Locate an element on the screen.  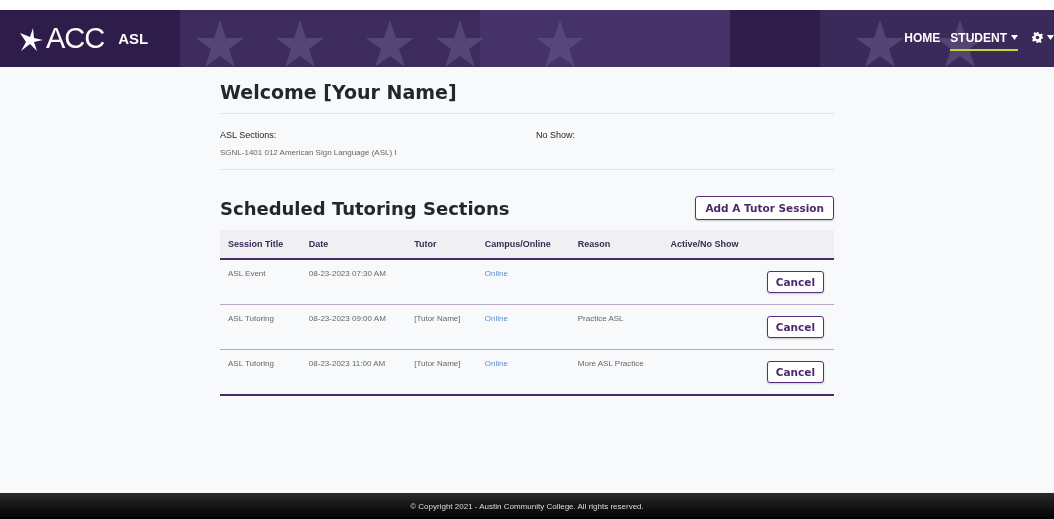
nav-link: HOME is located at coordinates (922, 38).